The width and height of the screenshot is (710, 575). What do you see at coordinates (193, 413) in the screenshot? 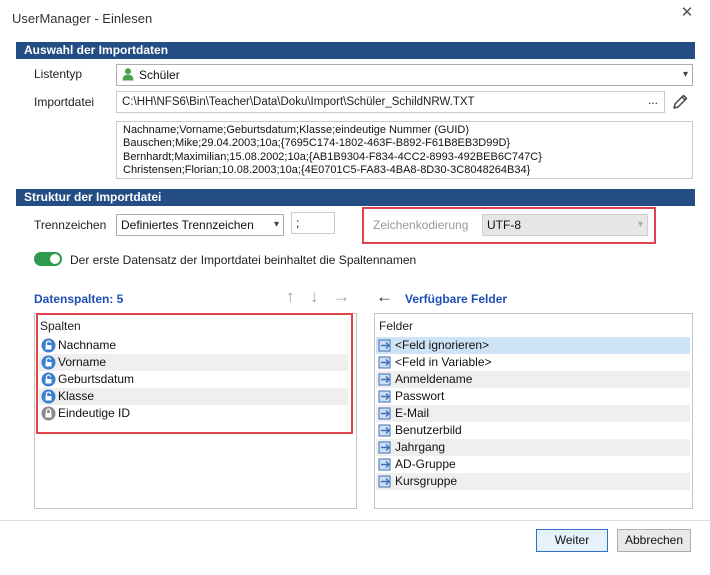
I see `list-item: Eindeutige ID` at bounding box center [193, 413].